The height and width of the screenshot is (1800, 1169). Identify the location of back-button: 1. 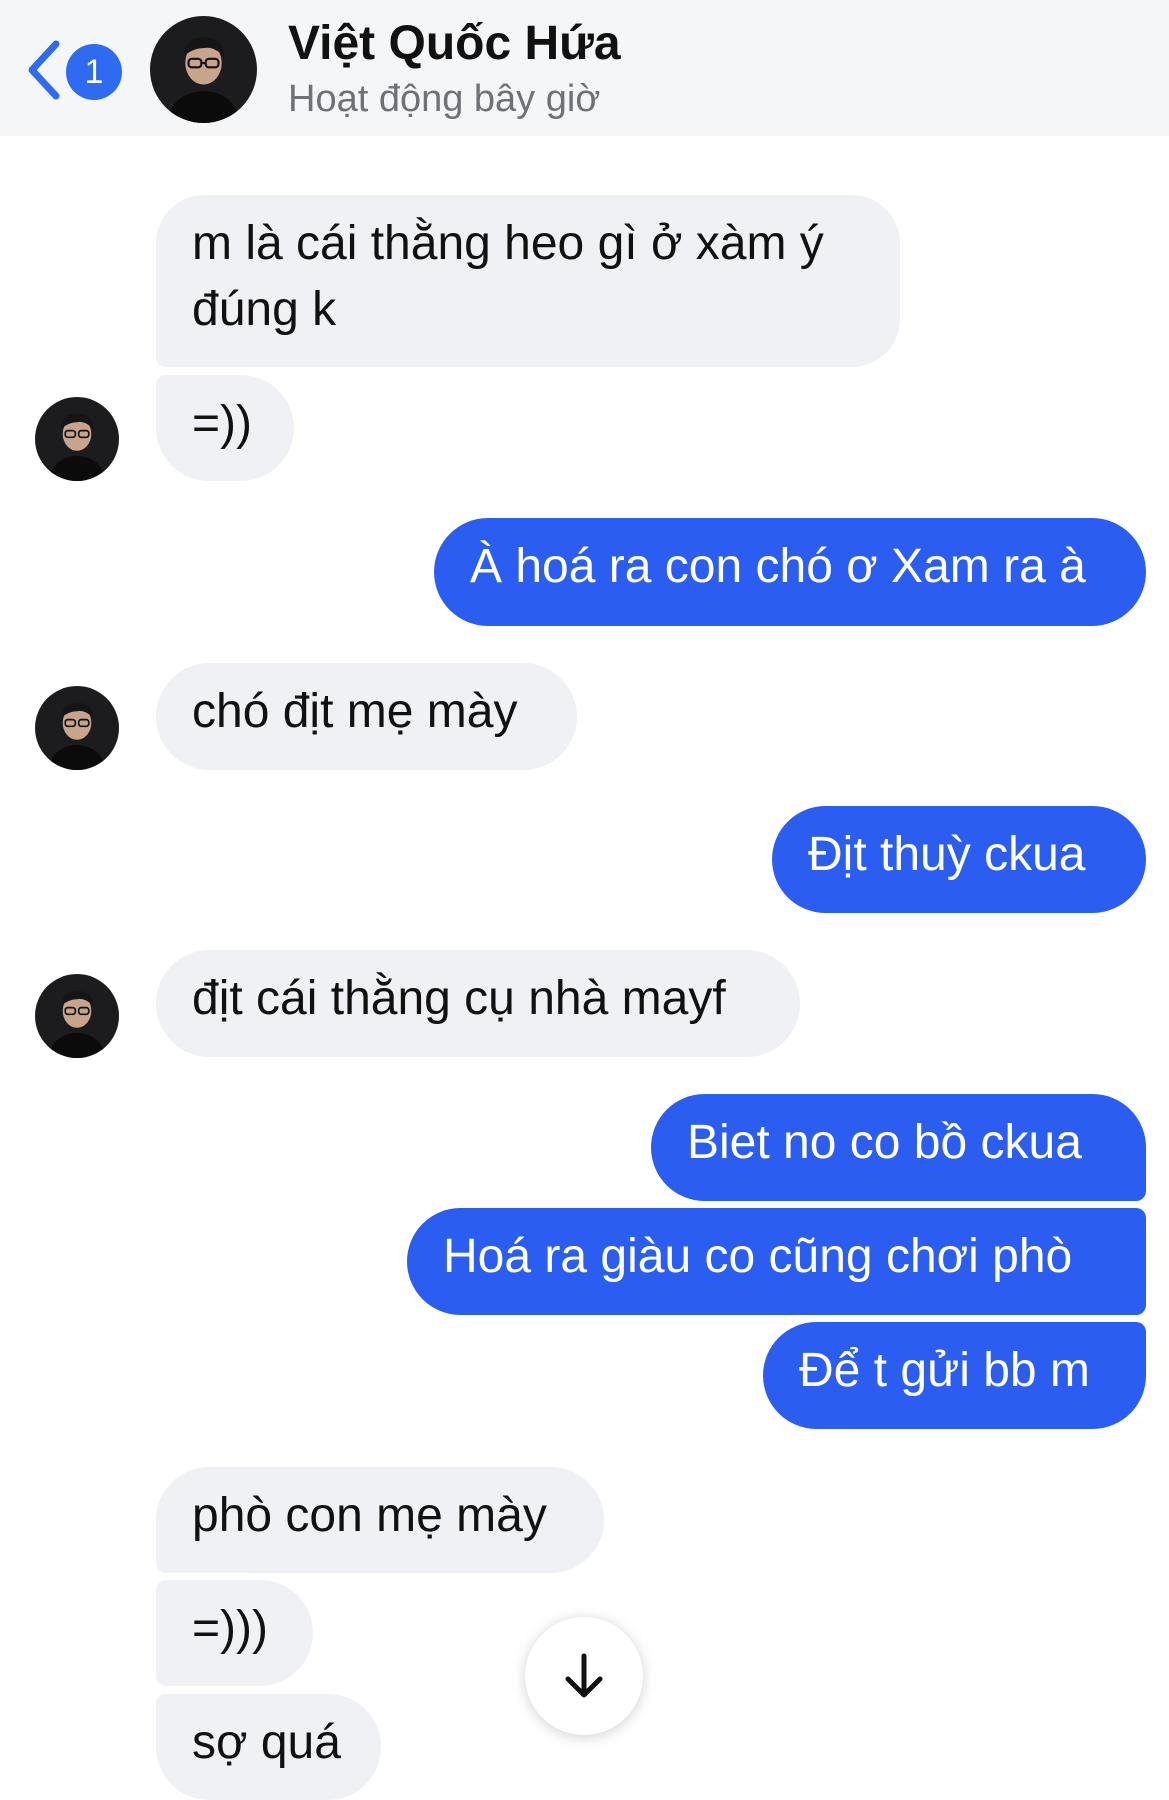
(74, 70).